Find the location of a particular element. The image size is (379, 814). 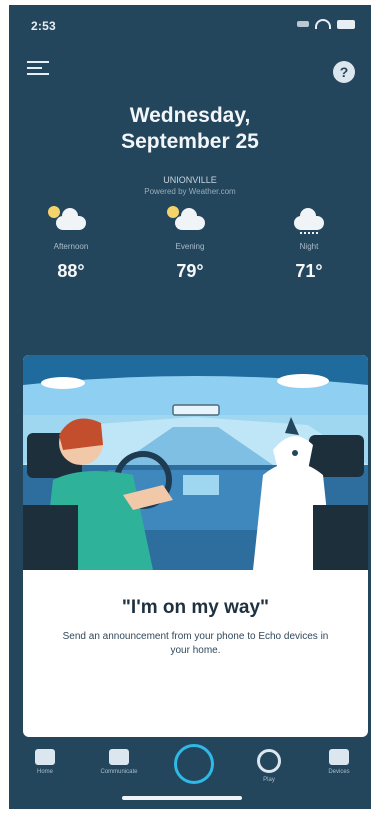

home-icon is located at coordinates (45, 757).